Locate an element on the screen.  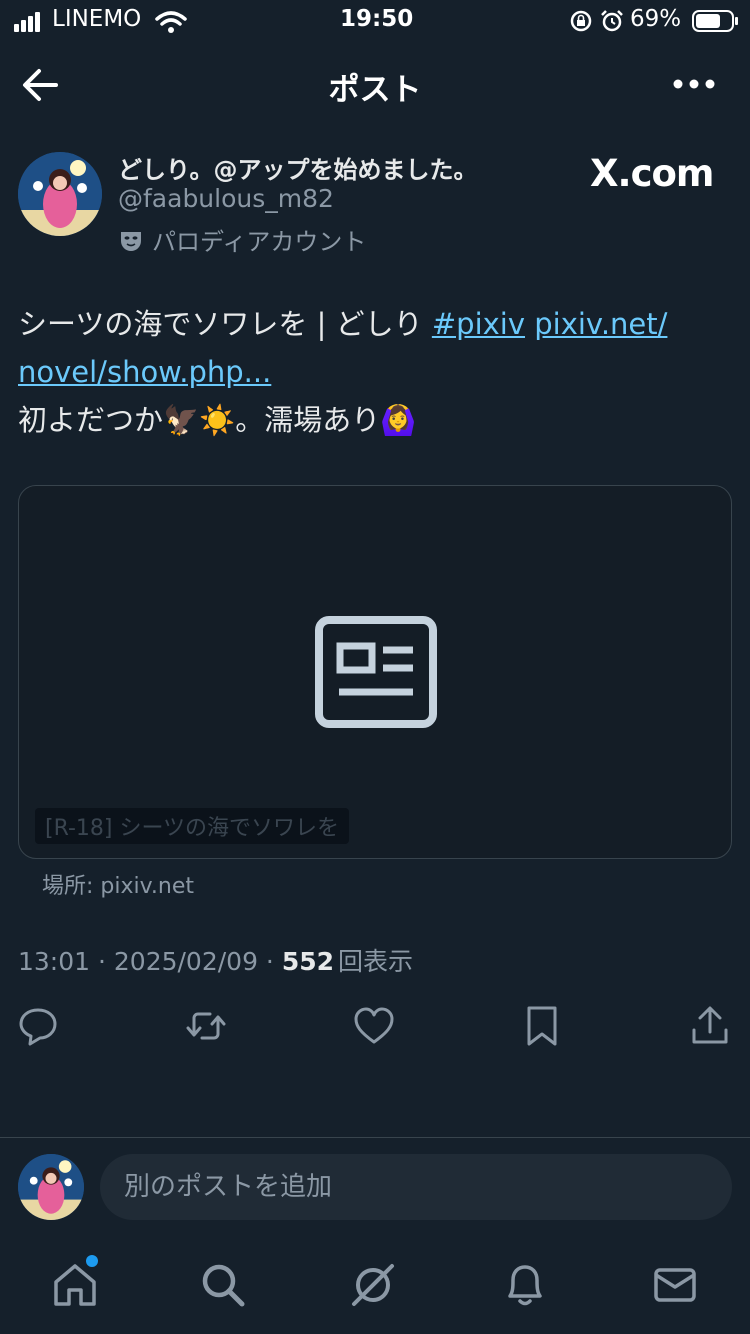
author-name: どしり。@アップを始めました。 is located at coordinates (298, 167).